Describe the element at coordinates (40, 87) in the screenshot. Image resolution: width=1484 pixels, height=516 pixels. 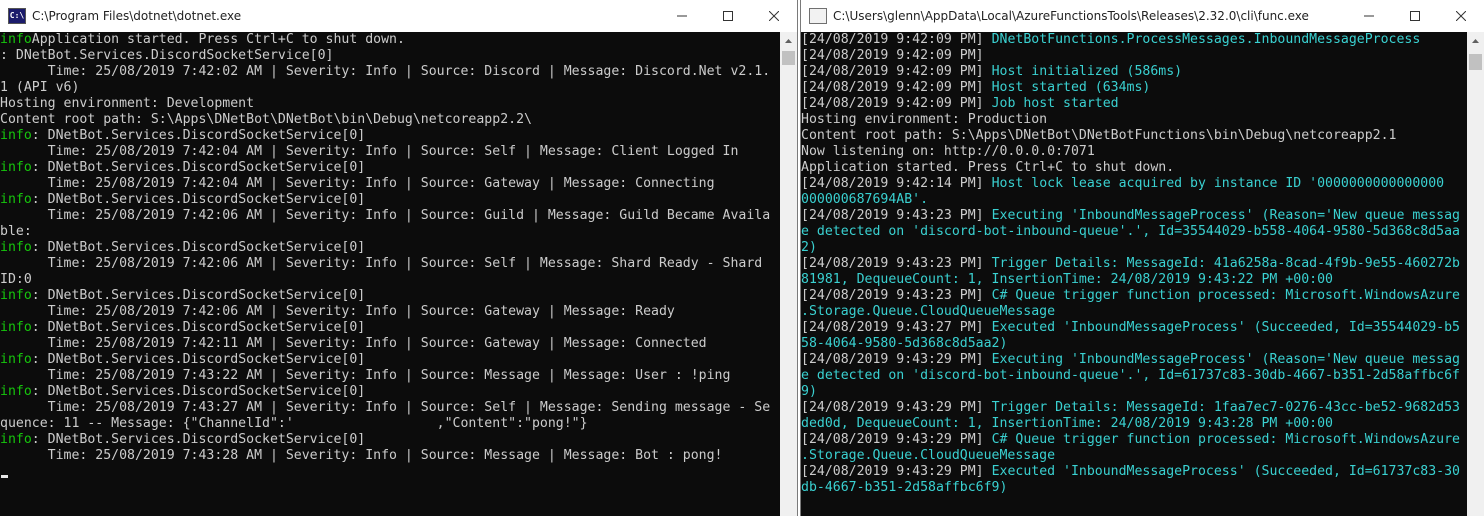
I see `console-text: 1 (API v6)` at that location.